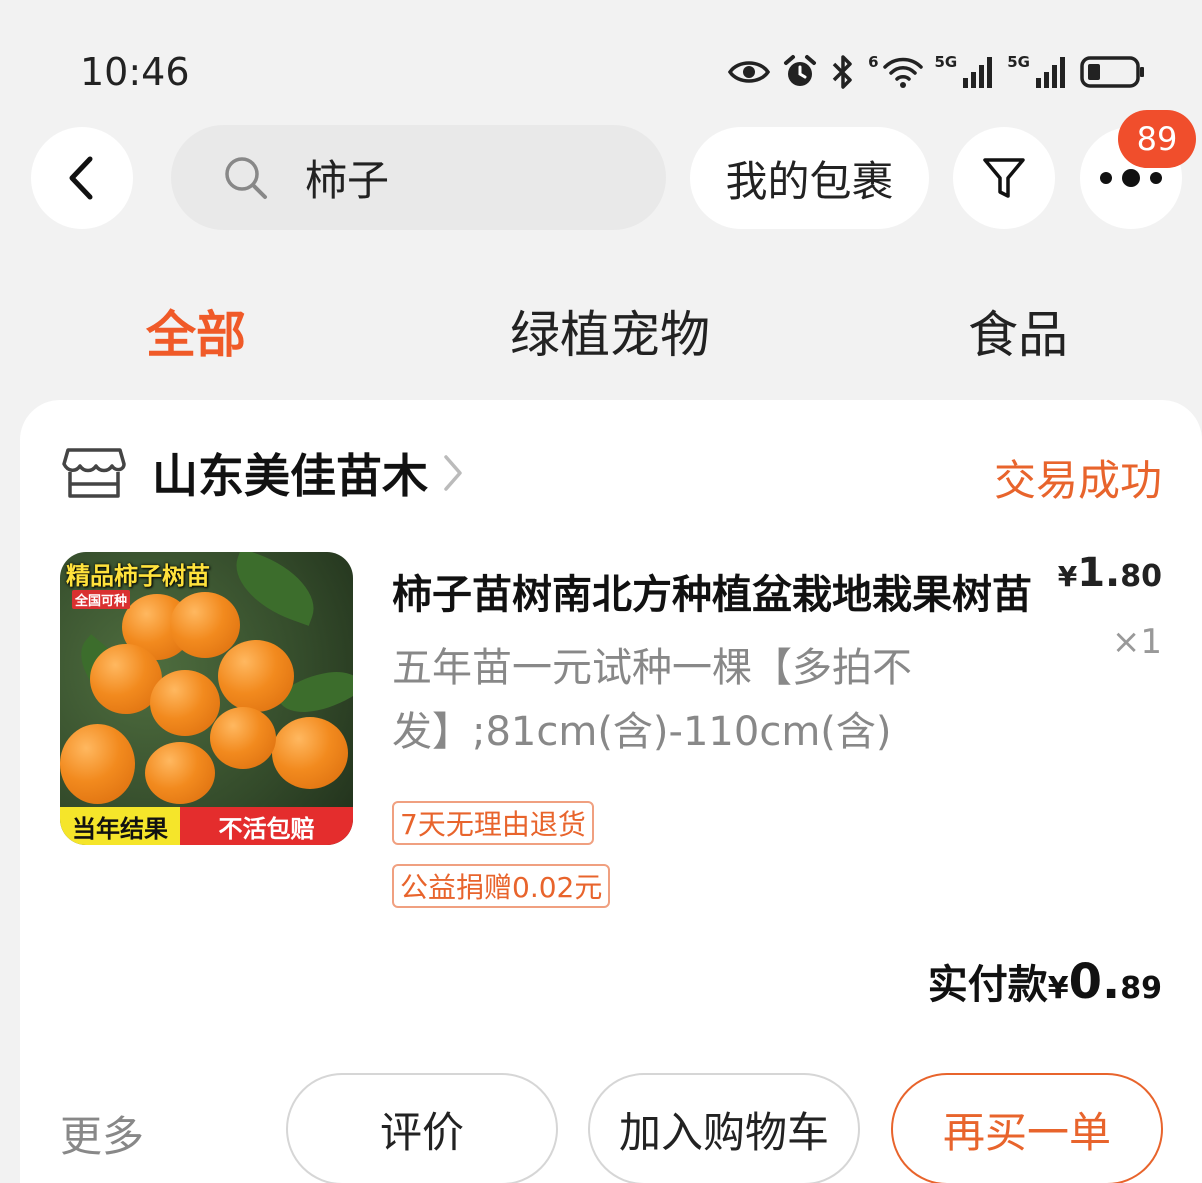 This screenshot has width=1202, height=1183. I want to click on wifi-icon, so click(902, 72).